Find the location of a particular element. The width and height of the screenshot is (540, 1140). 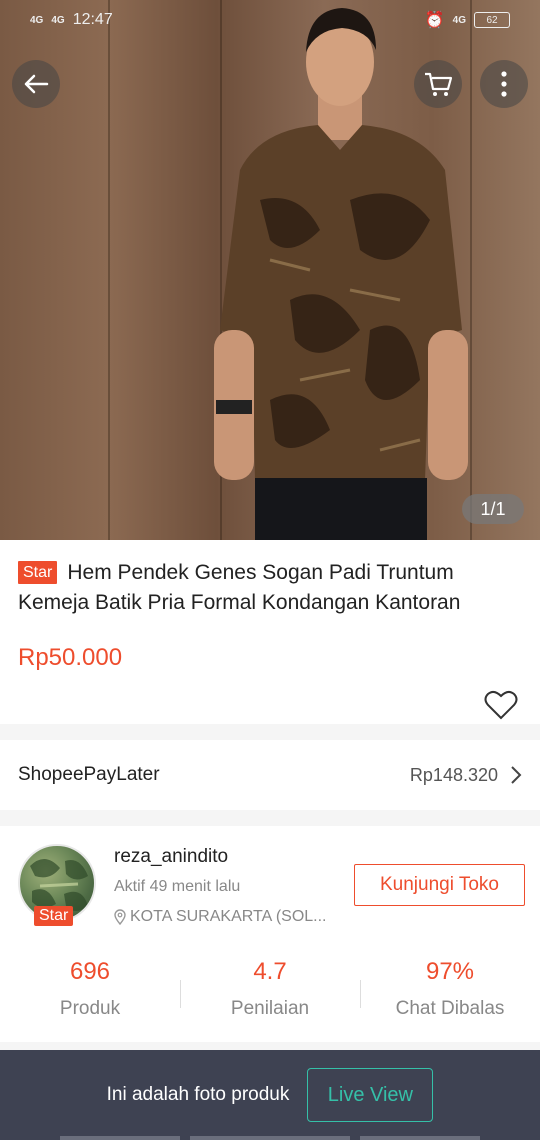

arrow-left-icon is located at coordinates (36, 84).